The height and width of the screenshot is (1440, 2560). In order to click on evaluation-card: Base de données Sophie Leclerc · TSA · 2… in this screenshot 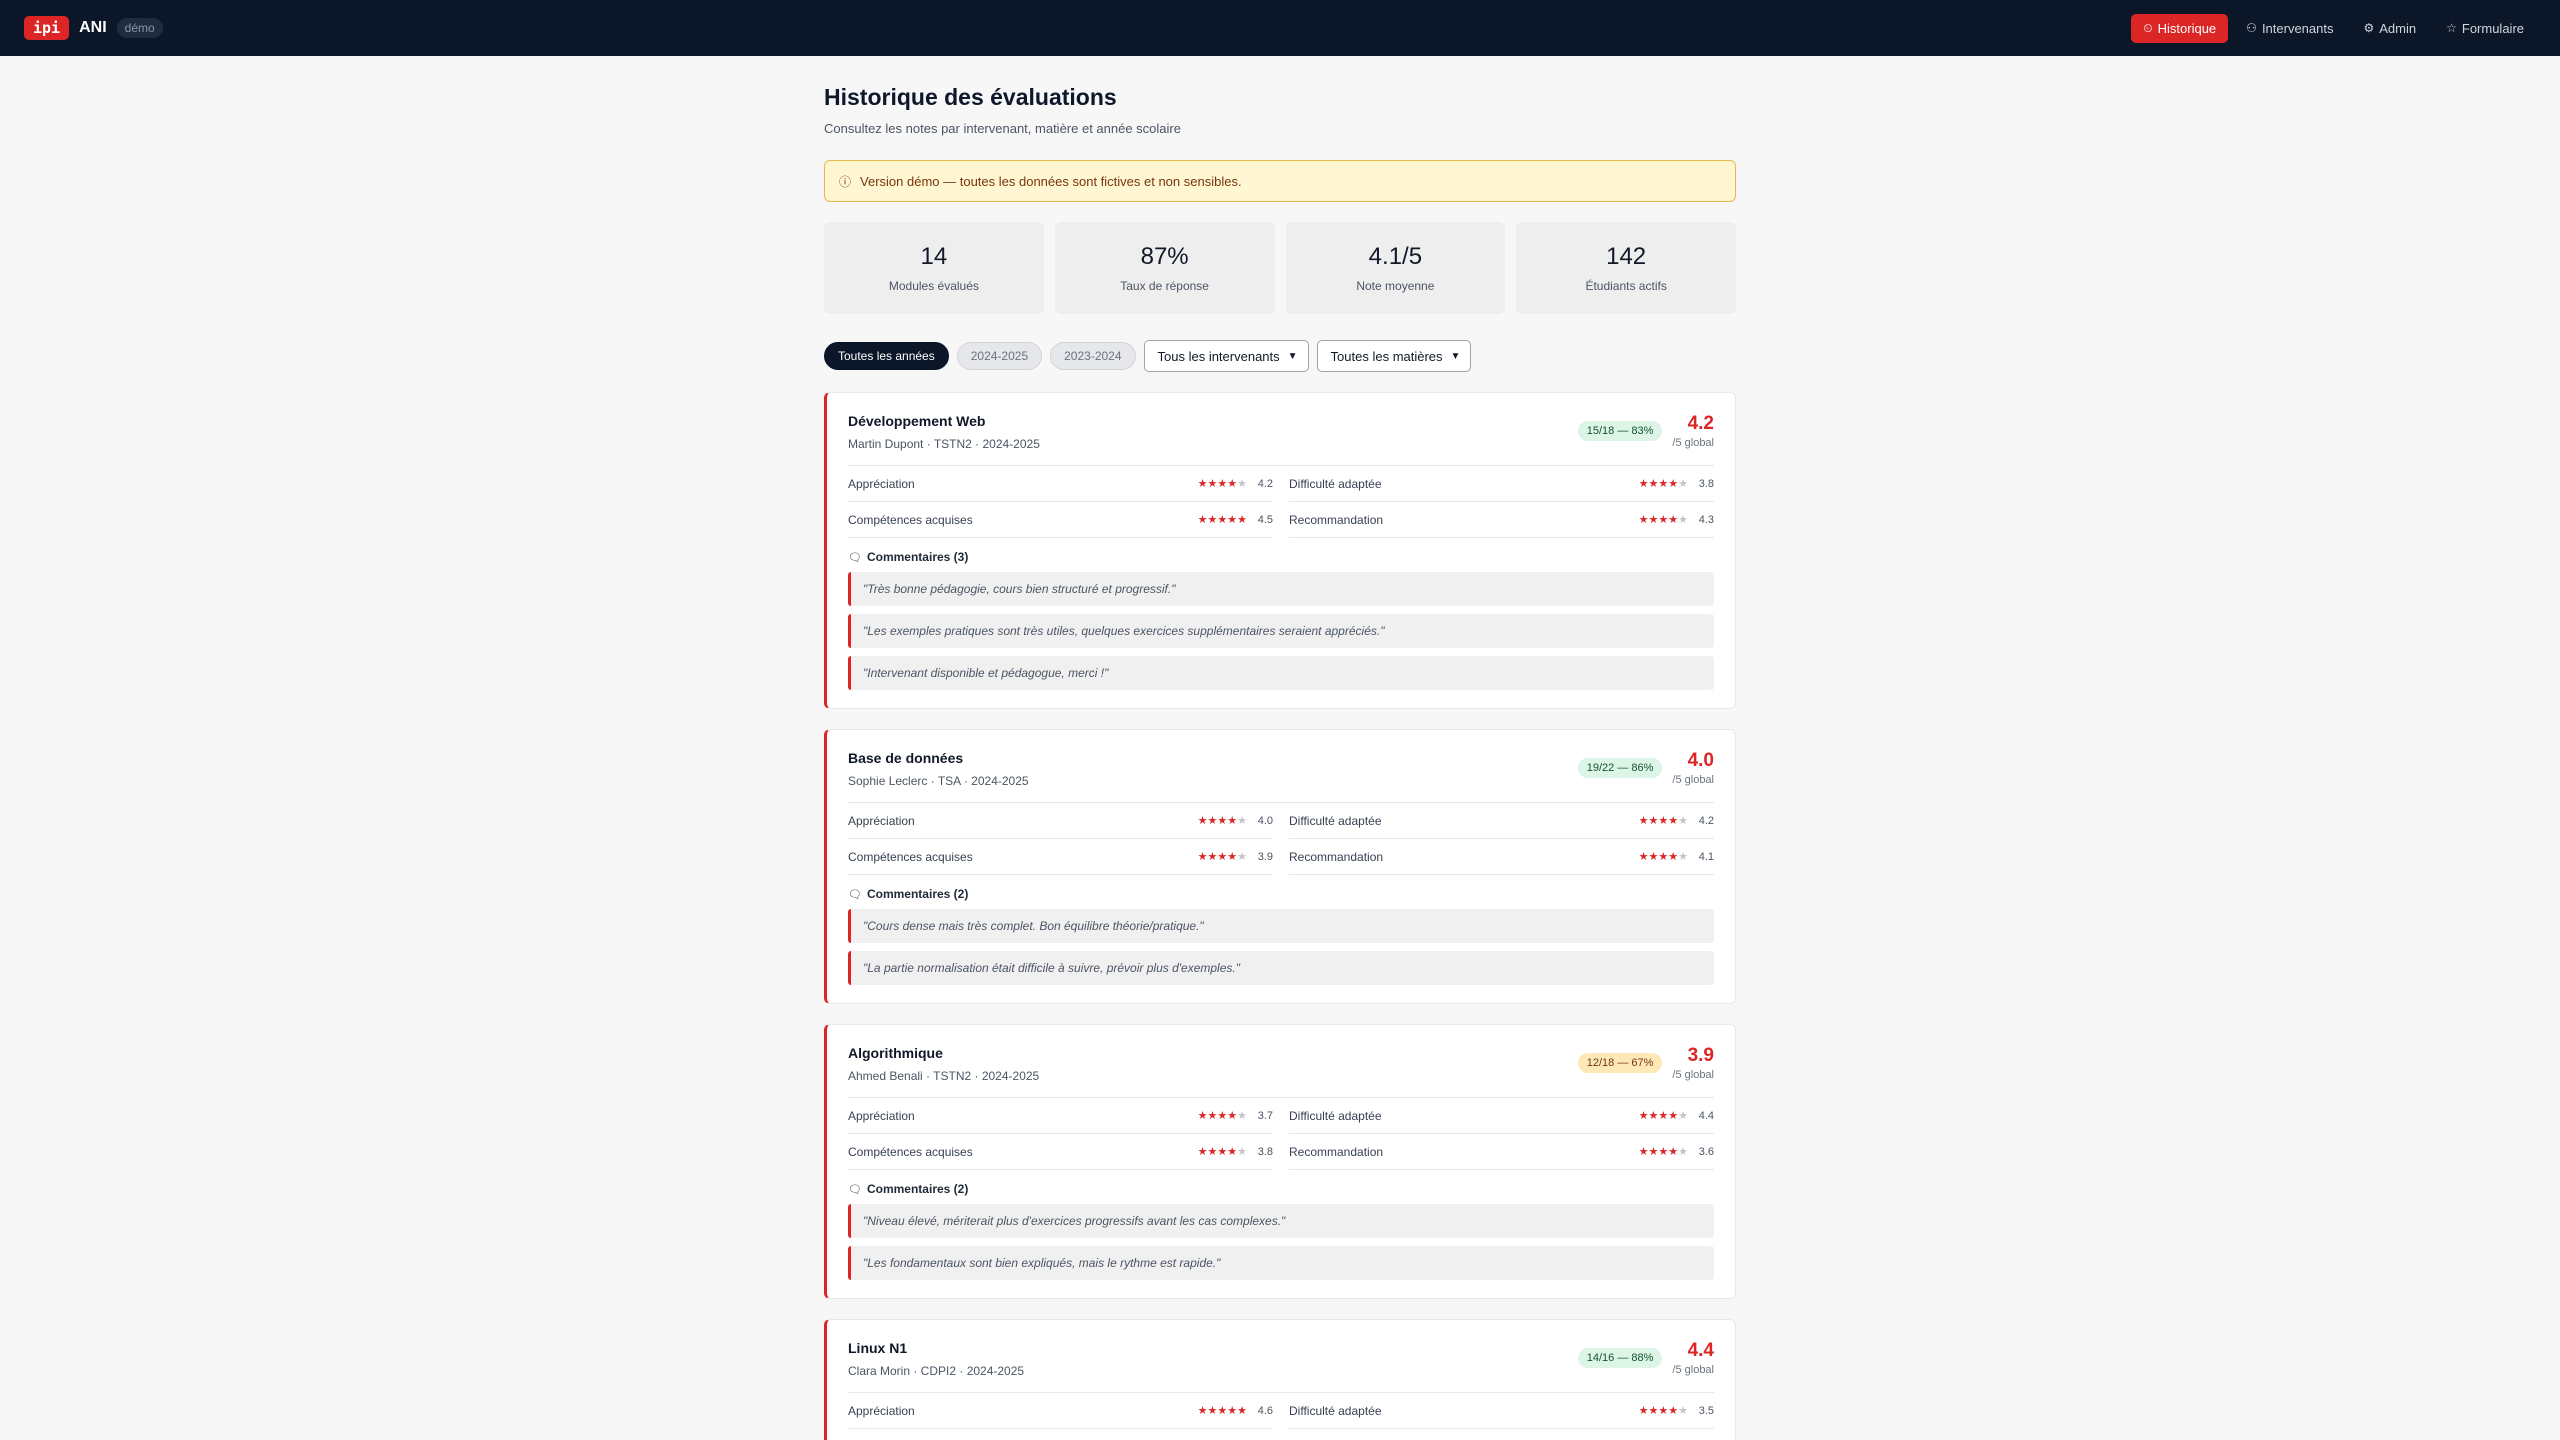, I will do `click(1280, 866)`.